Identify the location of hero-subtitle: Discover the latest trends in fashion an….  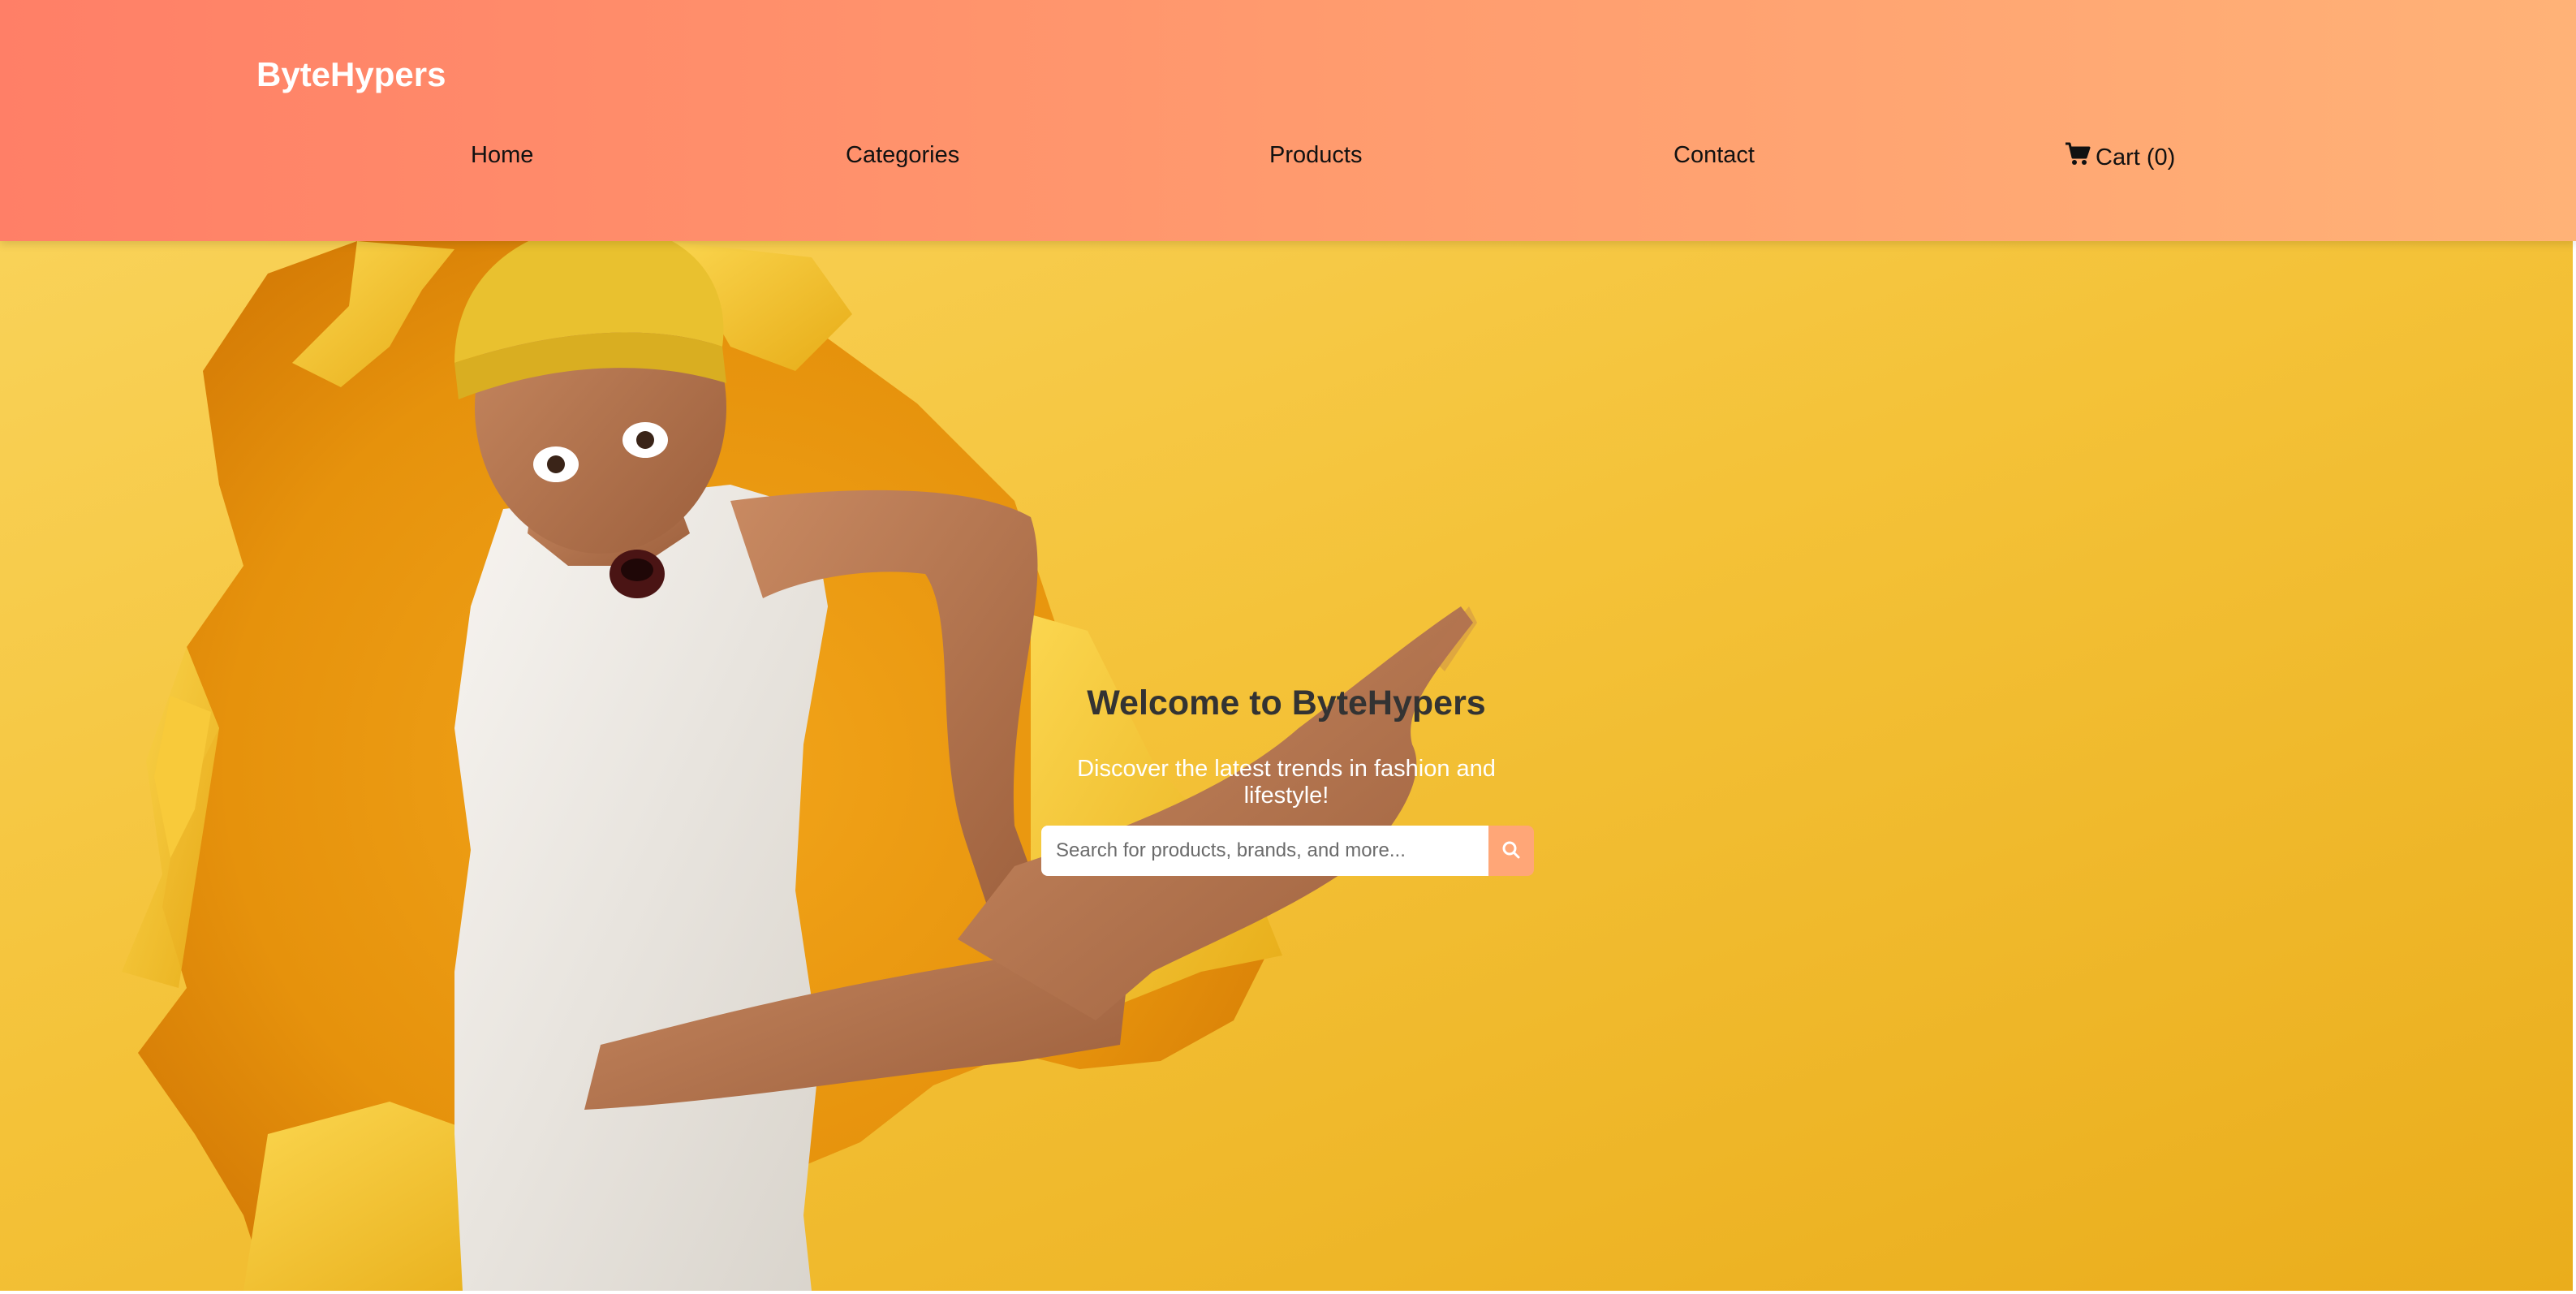
(1287, 783).